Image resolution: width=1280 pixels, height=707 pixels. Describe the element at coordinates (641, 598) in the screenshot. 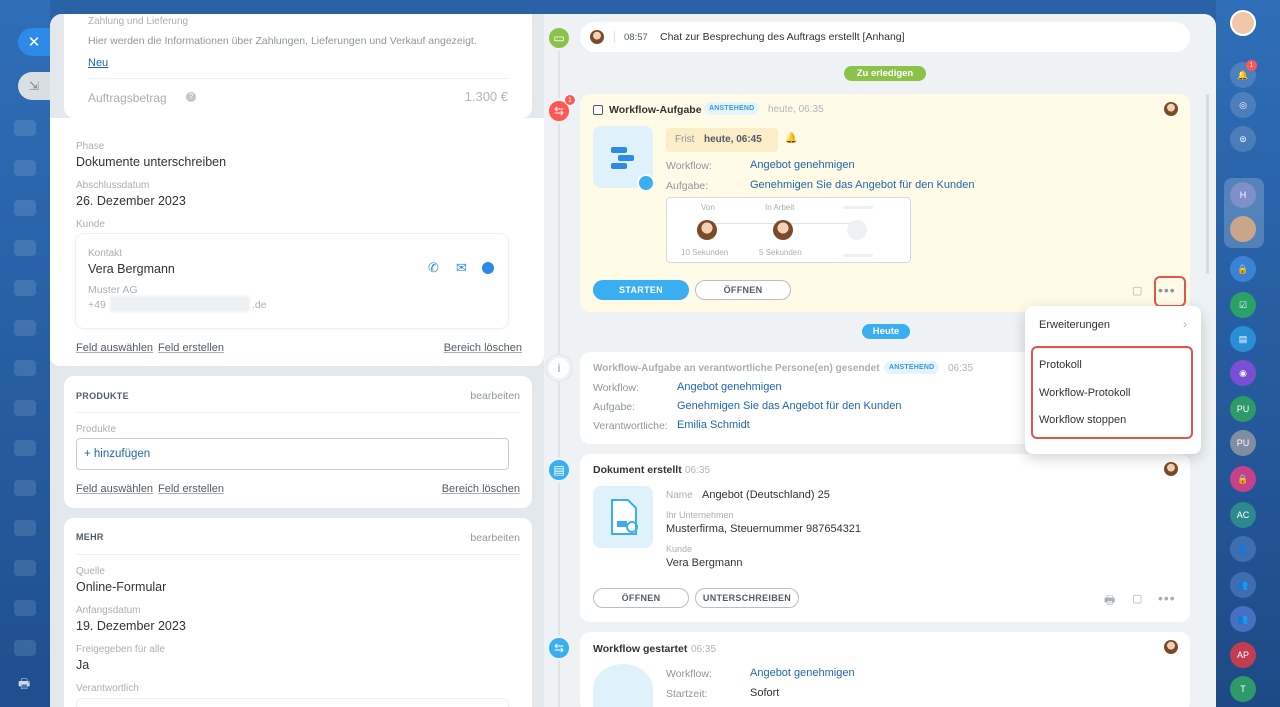

I see `doc-open-button: ÖFFNEN` at that location.